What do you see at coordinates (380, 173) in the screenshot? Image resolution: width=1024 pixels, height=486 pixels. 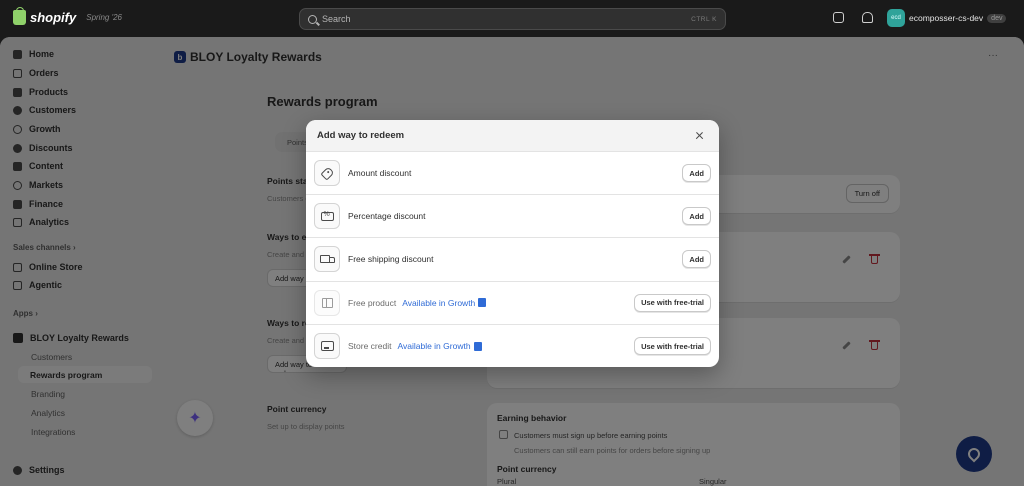 I see `option-label: Amount discount` at bounding box center [380, 173].